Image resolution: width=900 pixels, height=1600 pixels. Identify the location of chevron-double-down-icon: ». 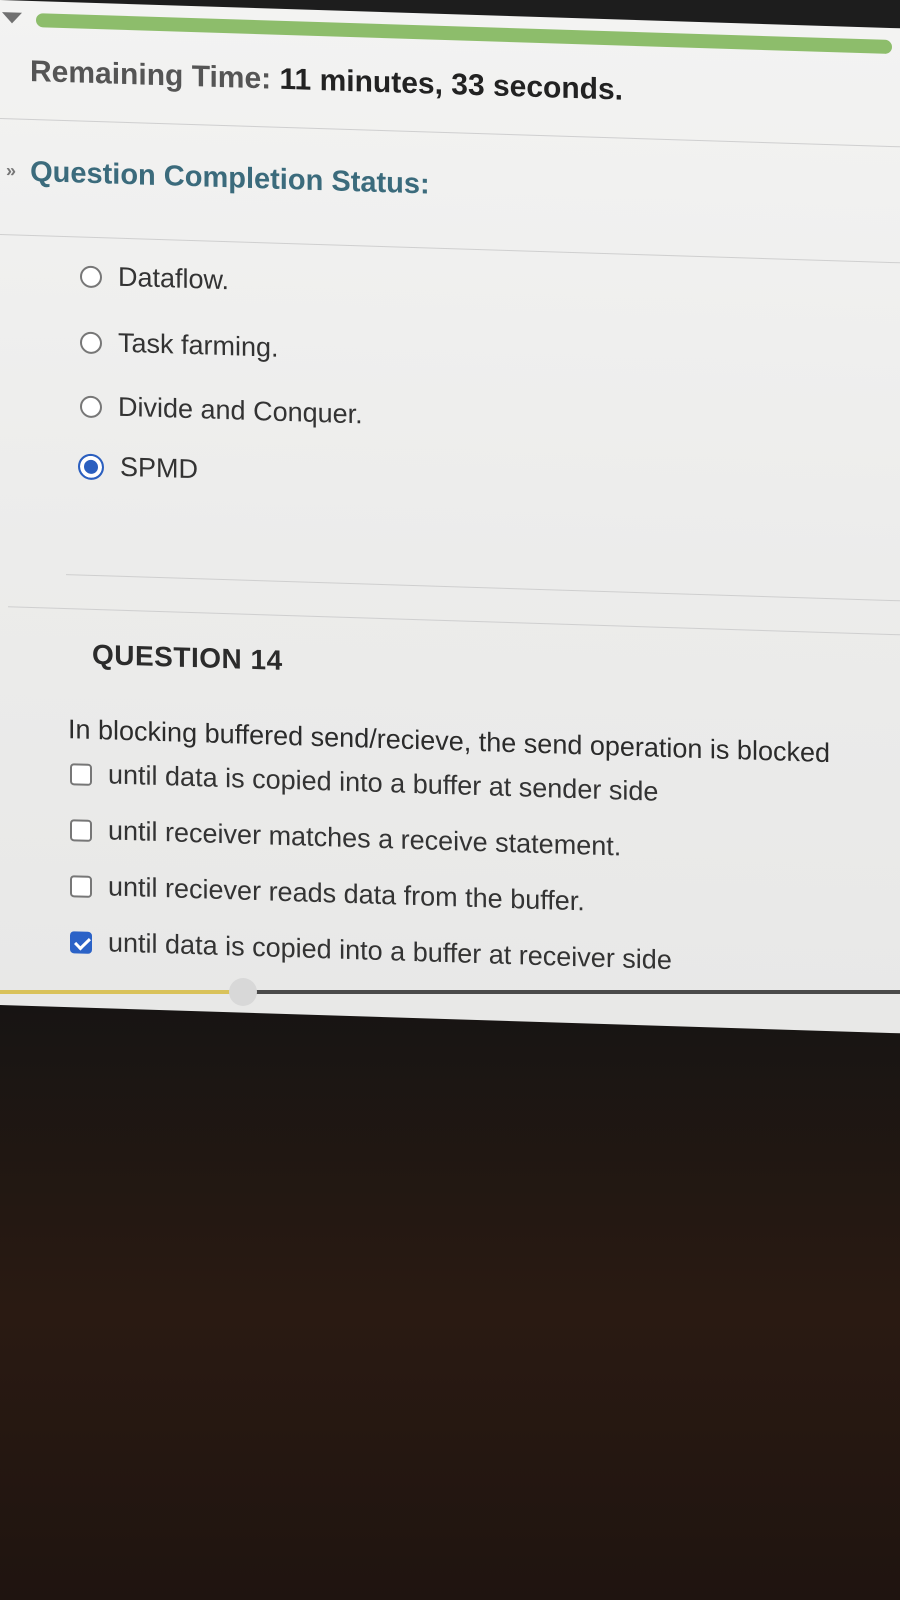
(11, 170).